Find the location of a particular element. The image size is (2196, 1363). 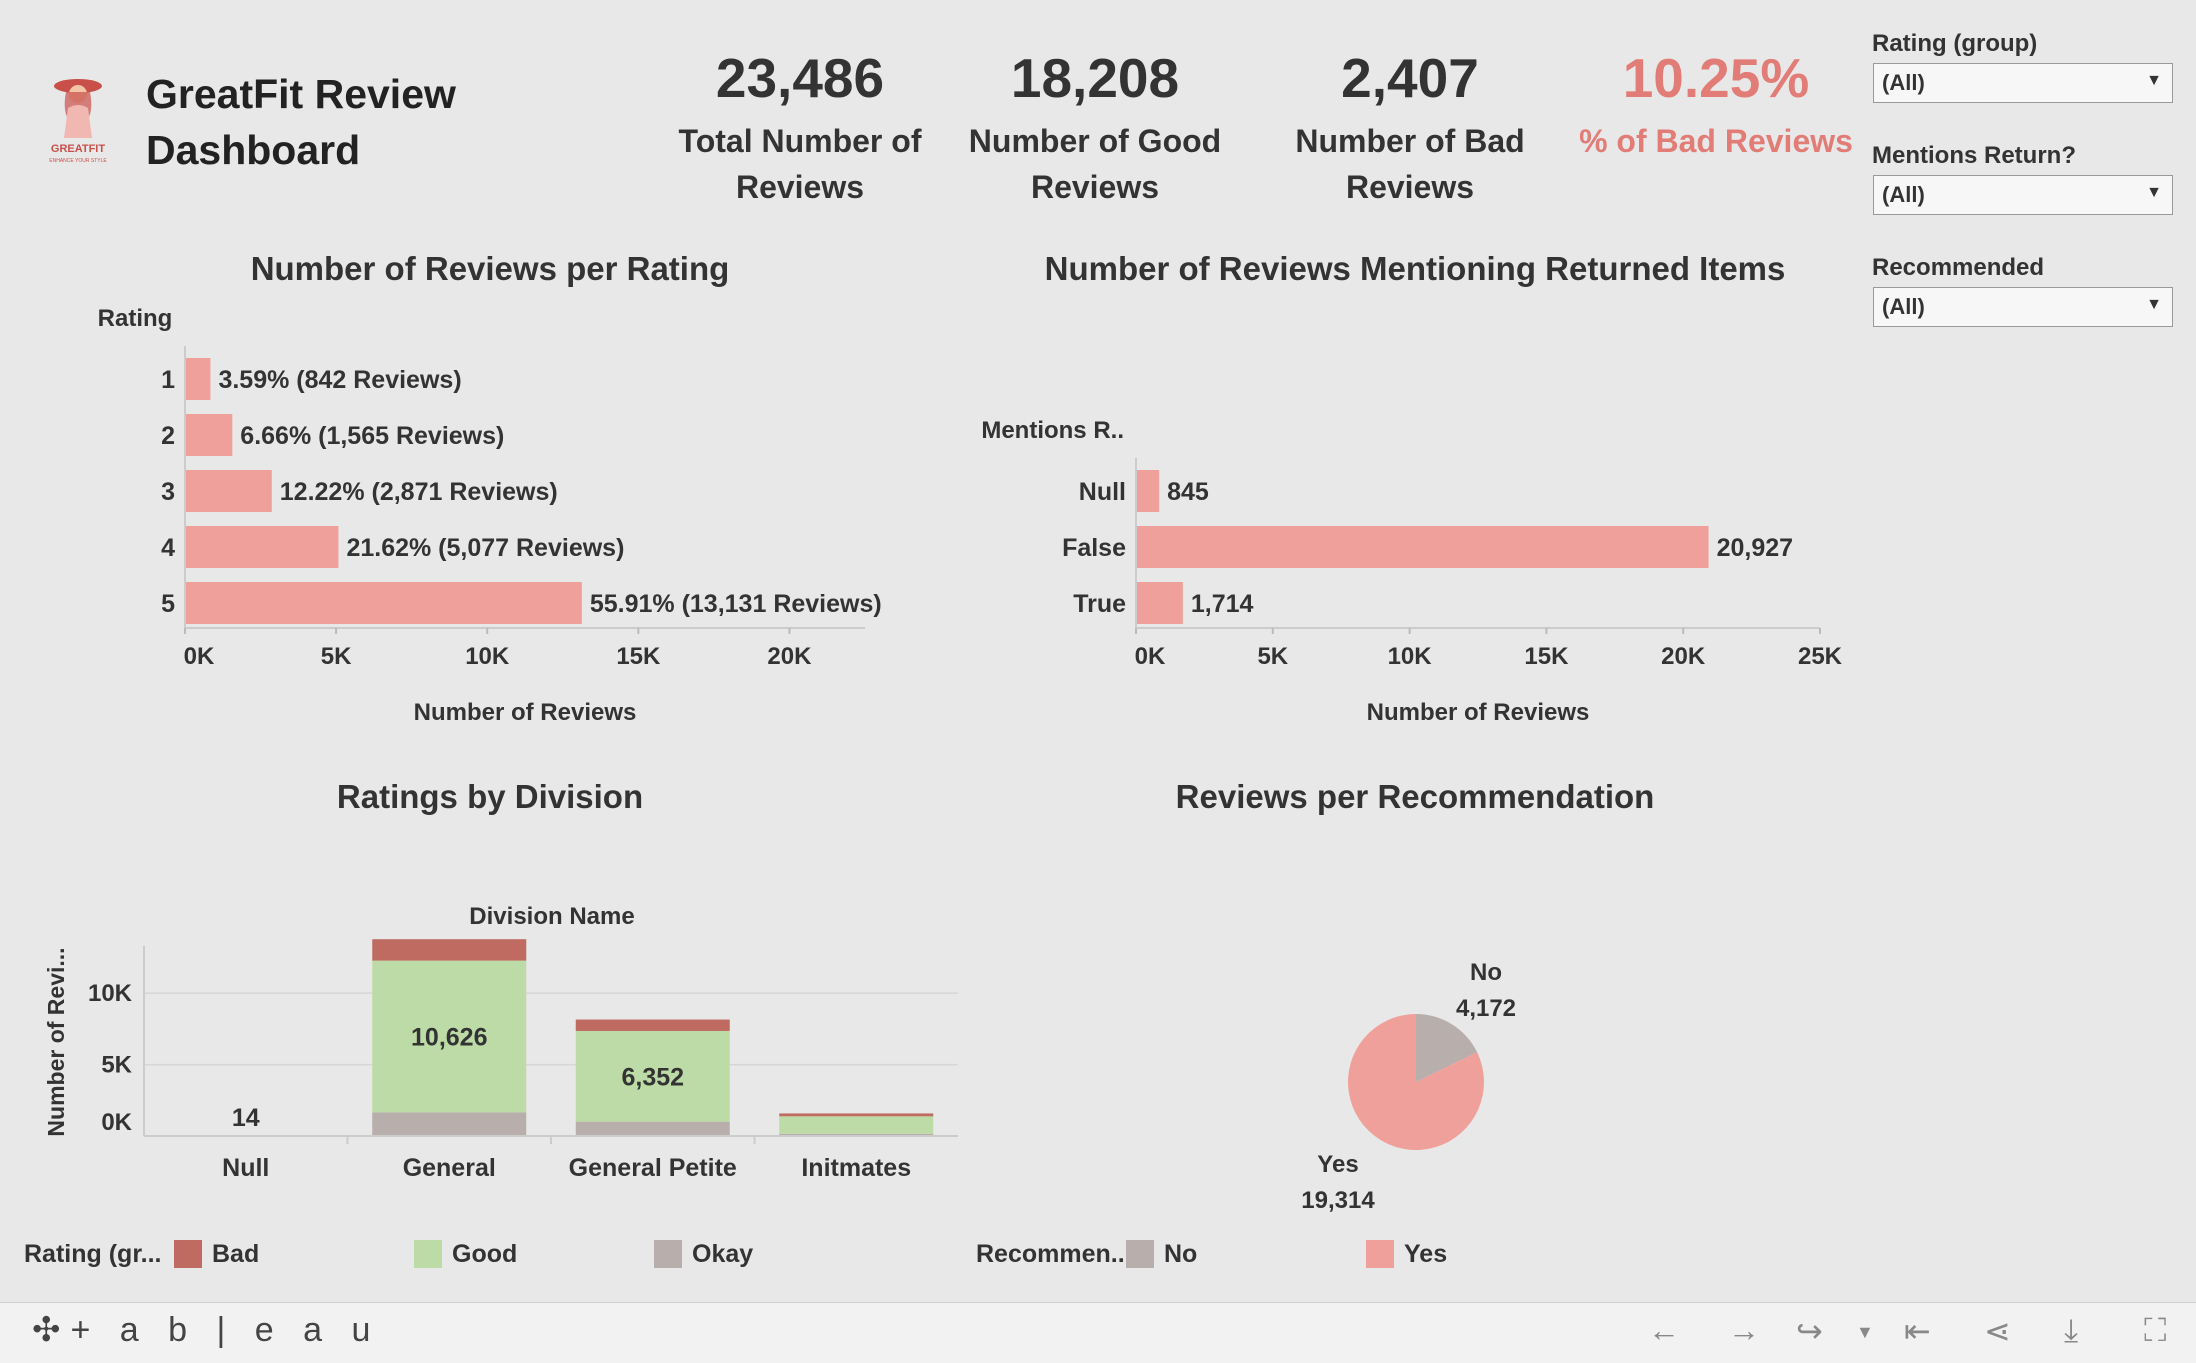

kpi-value: 23,486 is located at coordinates (800, 78).